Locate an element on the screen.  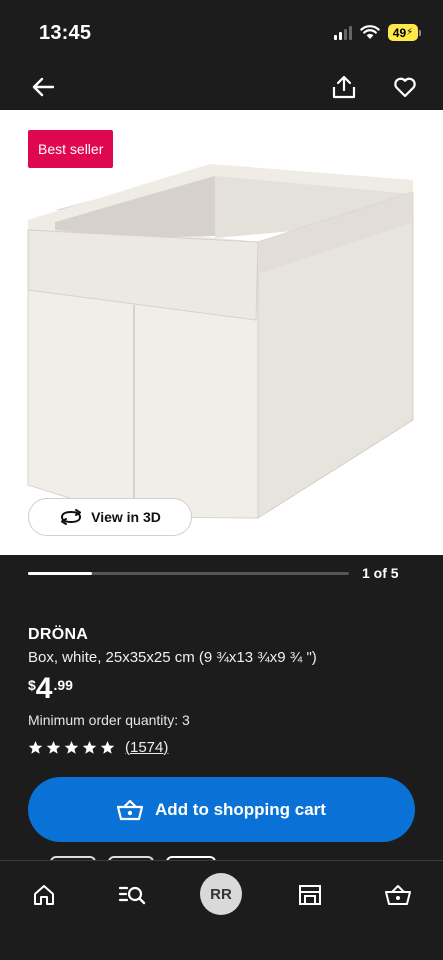
rating-count: 1574 is located at coordinates (147, 747).